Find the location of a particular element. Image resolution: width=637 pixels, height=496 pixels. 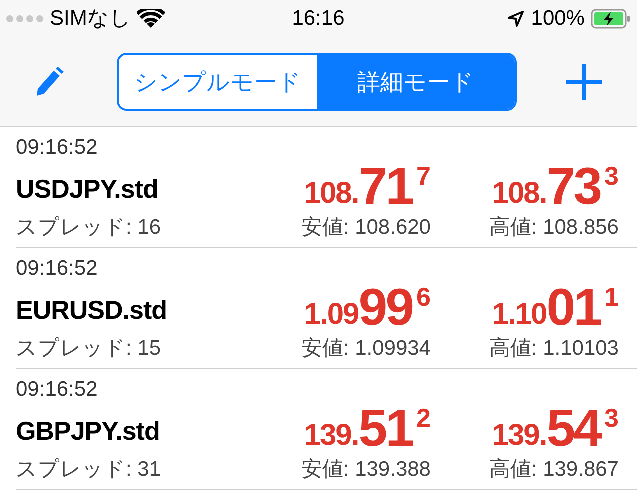

battery-charging-icon is located at coordinates (610, 19).